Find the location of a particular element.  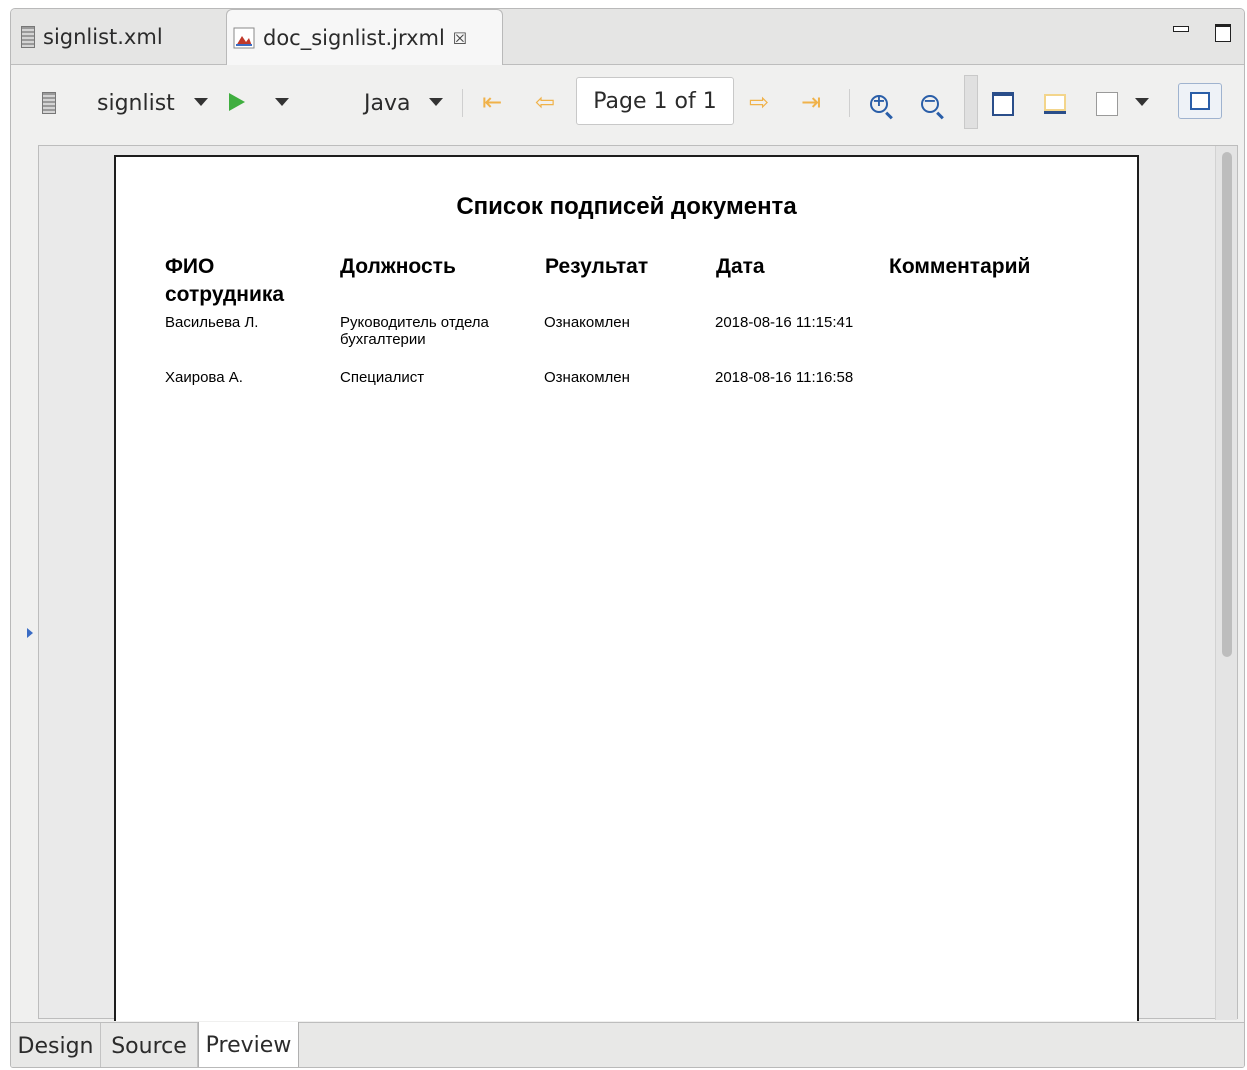

preview-toolbar: signlist Java ⇤ ⇦ Page 1 of 1 ⇨ ⇥ + − is located at coordinates (627, 101).